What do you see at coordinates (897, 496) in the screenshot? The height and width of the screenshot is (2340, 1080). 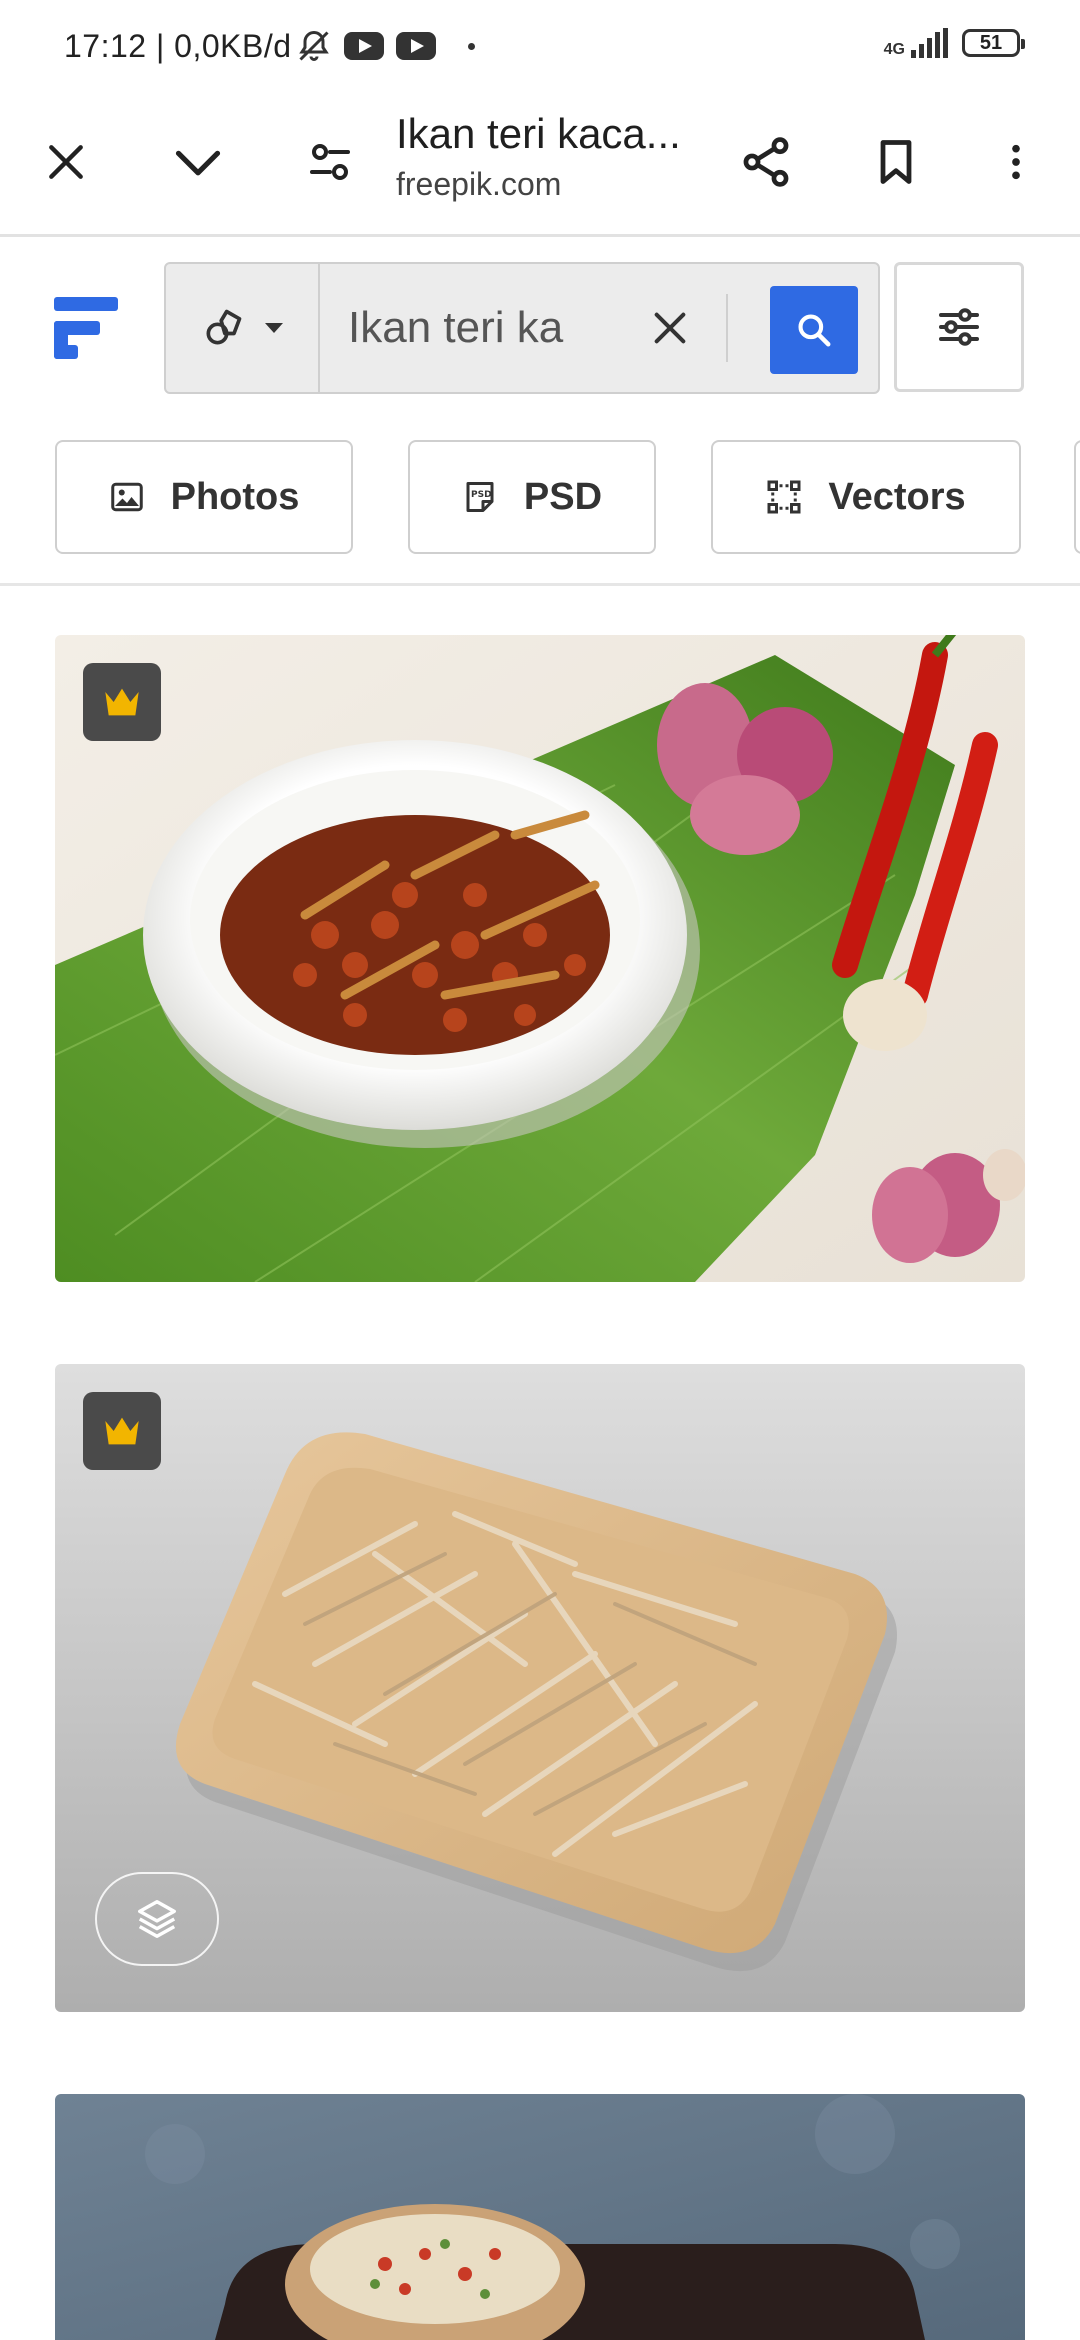 I see `chip-label: Vectors` at bounding box center [897, 496].